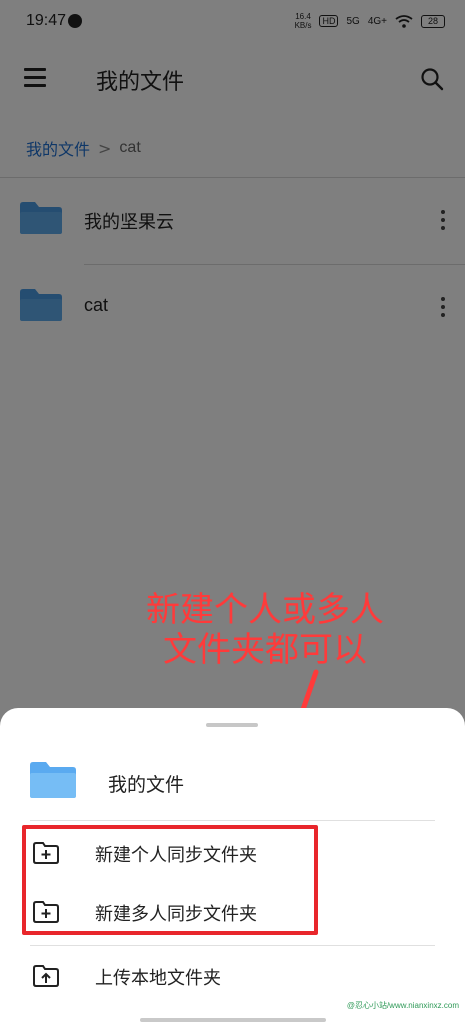 The width and height of the screenshot is (465, 1024). I want to click on annotation-highlight-box, so click(170, 880).